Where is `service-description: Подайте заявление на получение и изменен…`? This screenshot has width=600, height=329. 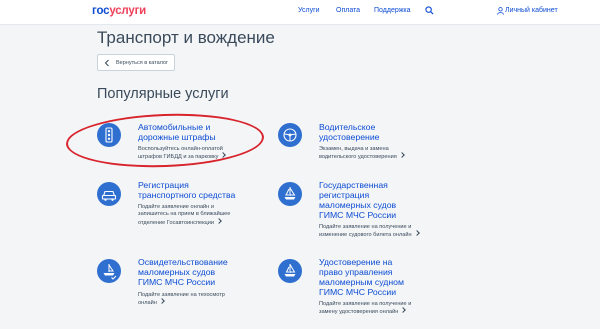 service-description: Подайте заявление на получение и изменен… is located at coordinates (369, 232).